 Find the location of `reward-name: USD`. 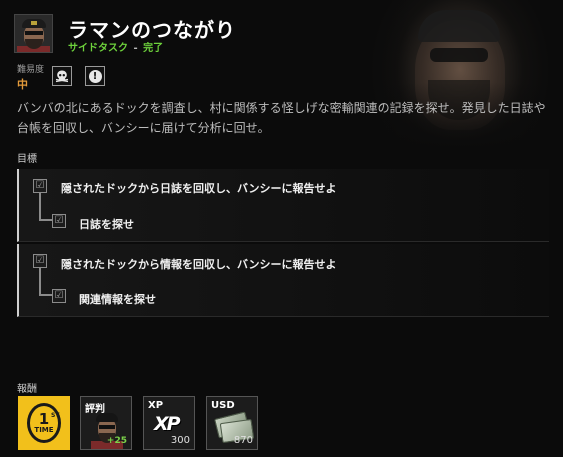

reward-name: USD is located at coordinates (223, 405).